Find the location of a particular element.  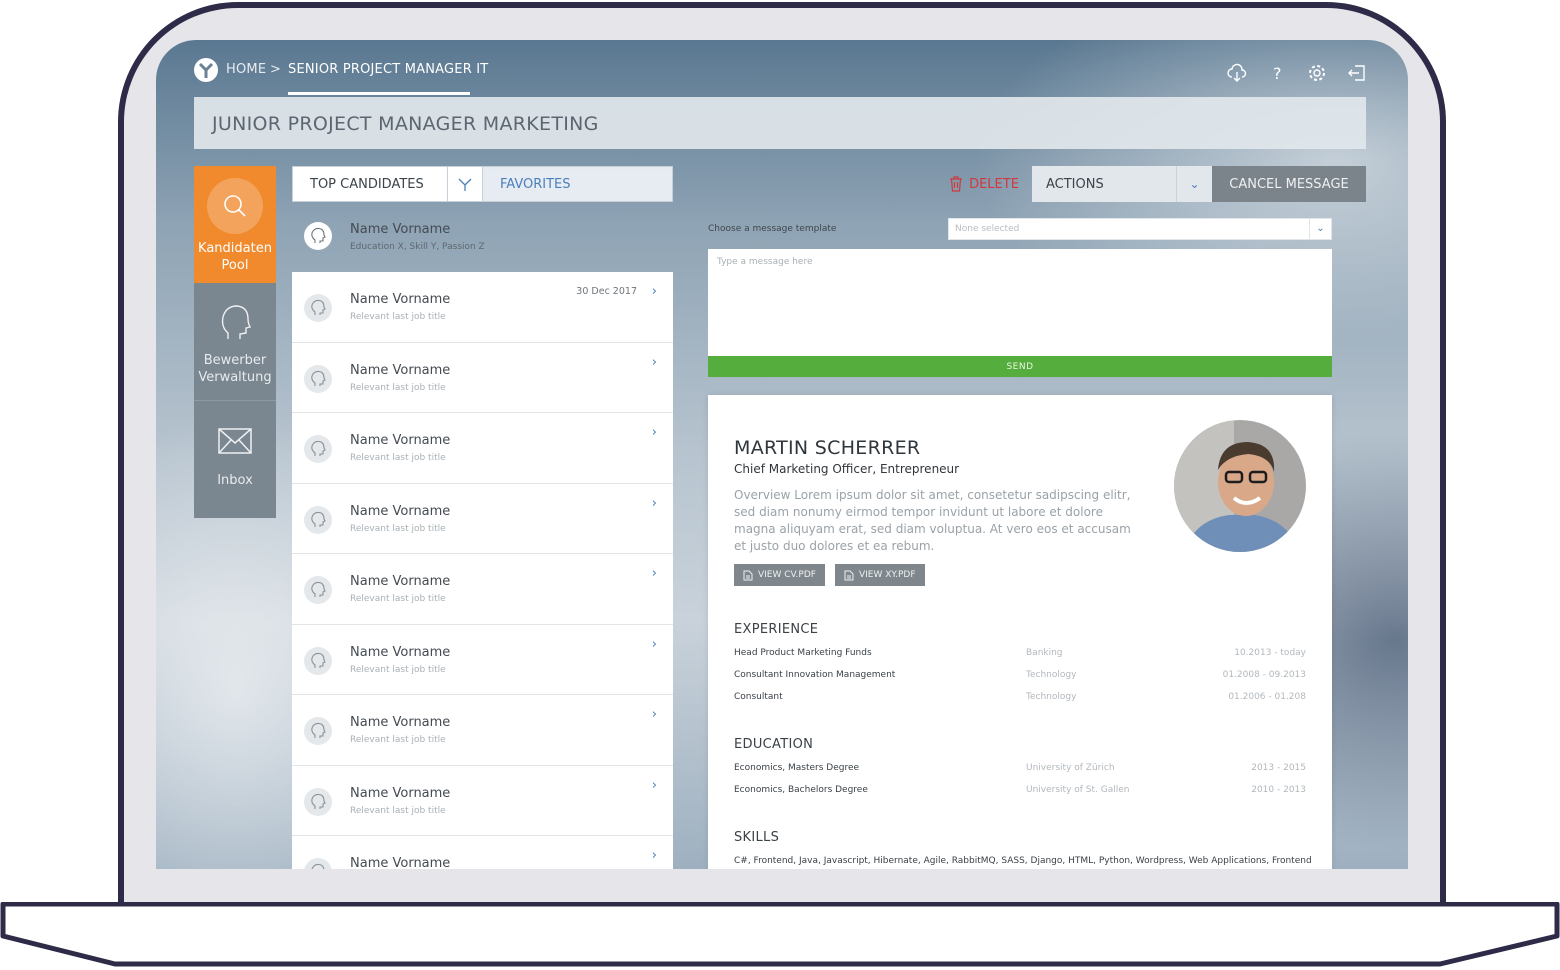

candidate-tabs: TOP CANDIDATES FAVORITES is located at coordinates (482, 184).